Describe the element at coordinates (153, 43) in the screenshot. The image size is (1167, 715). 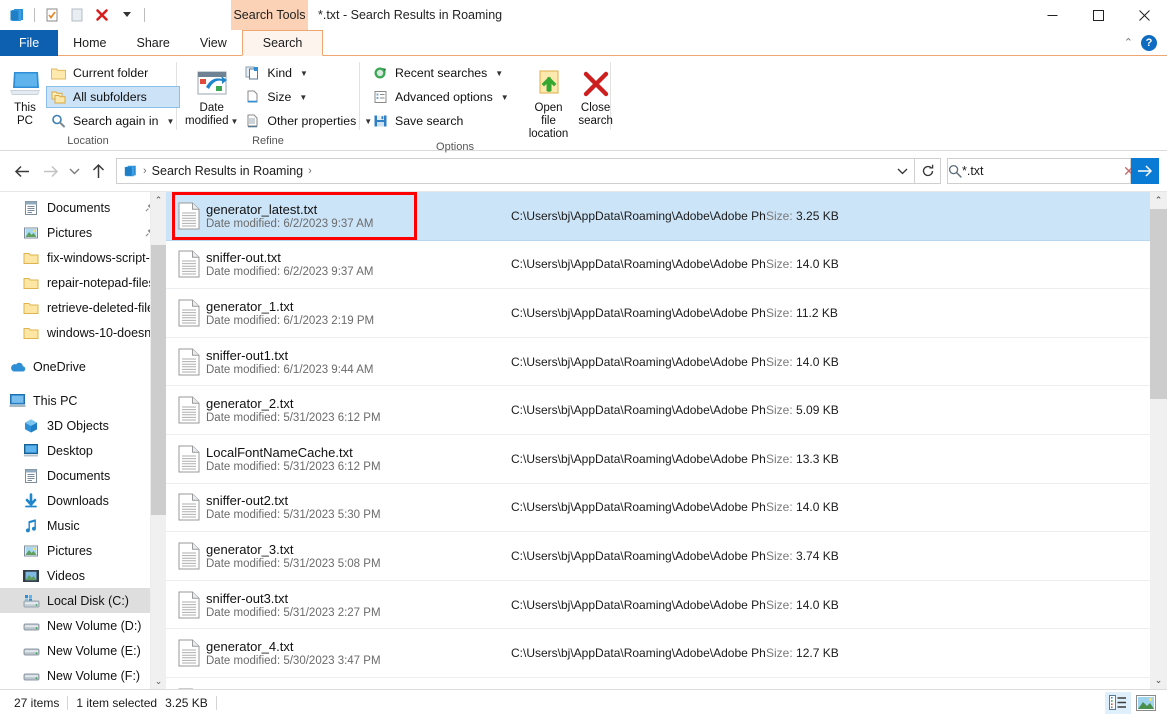
I see `tab-share: Share` at that location.